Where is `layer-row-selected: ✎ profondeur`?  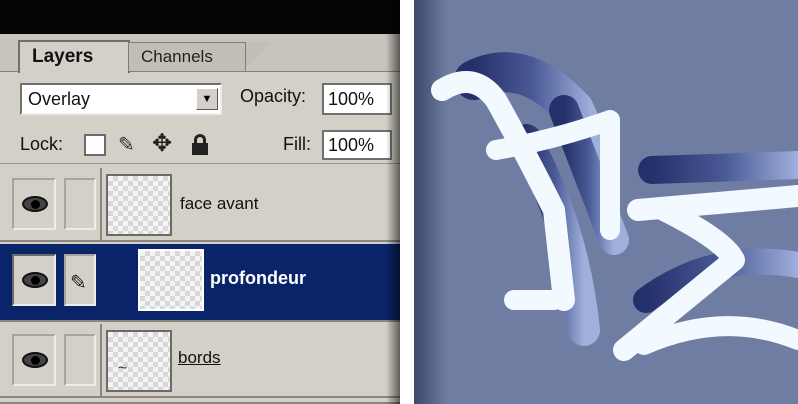 layer-row-selected: ✎ profondeur is located at coordinates (200, 283).